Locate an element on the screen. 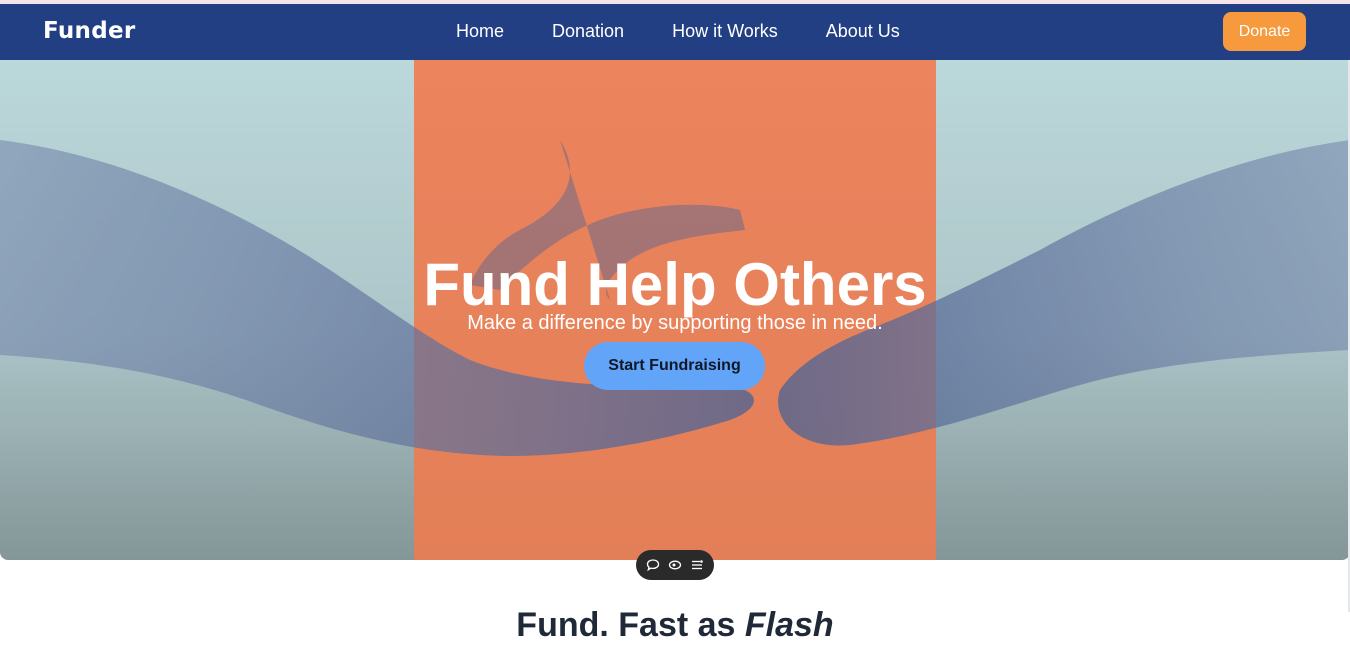 The image size is (1350, 645). nav-how-it-works: How it Works is located at coordinates (725, 31).